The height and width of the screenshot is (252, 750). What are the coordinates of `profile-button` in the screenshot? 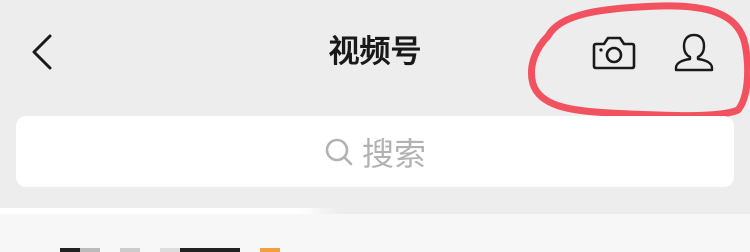 It's located at (694, 53).